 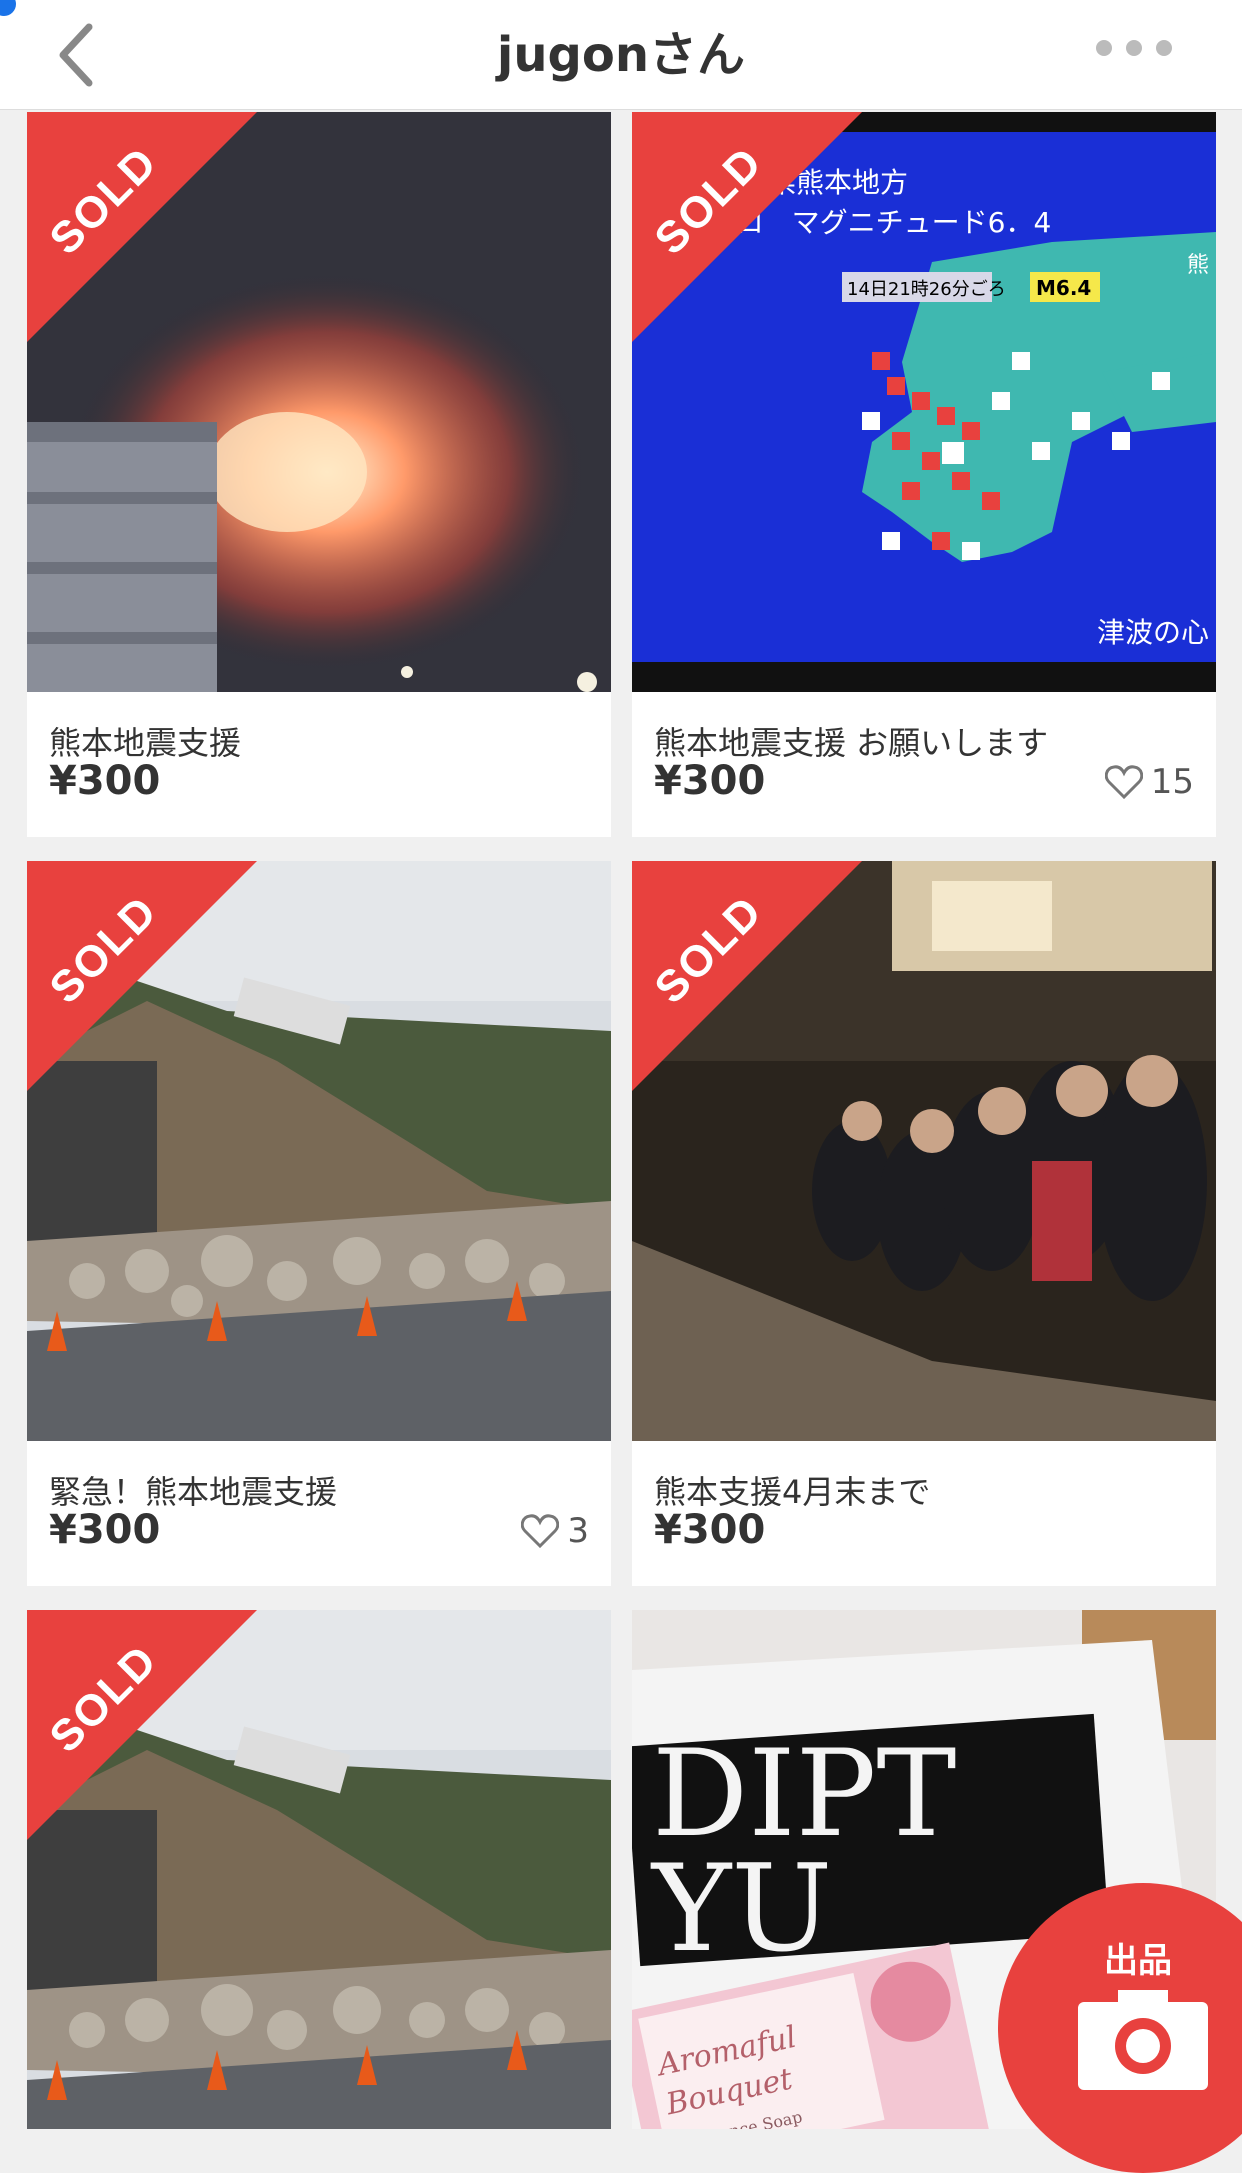 What do you see at coordinates (924, 1513) in the screenshot?
I see `item-info: 熊本支援4月末まで ¥300` at bounding box center [924, 1513].